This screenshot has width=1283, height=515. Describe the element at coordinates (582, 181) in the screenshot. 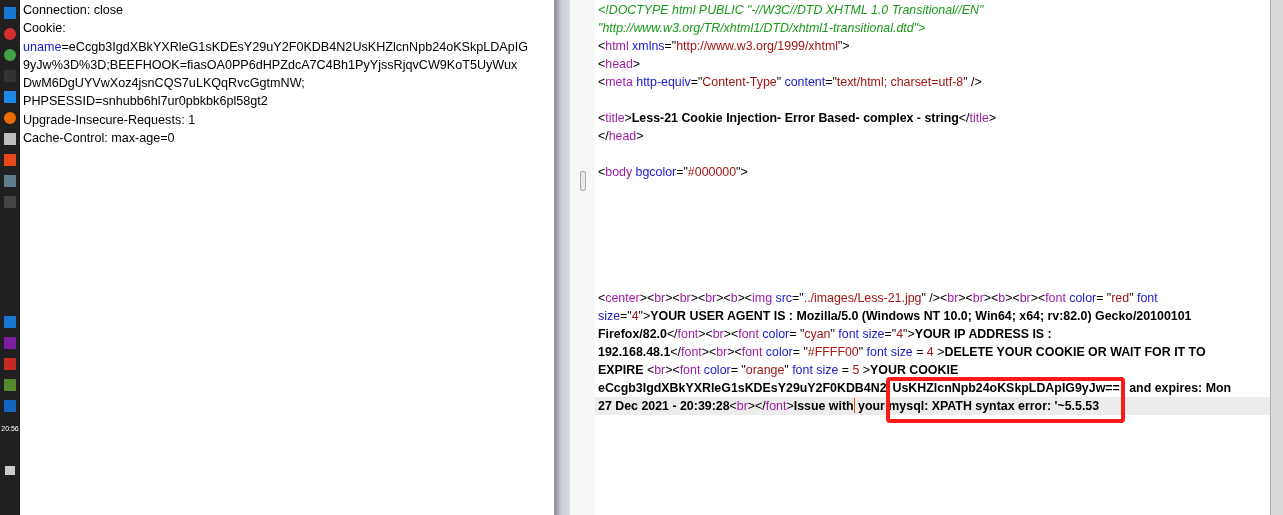

I see `splitter-handle` at that location.